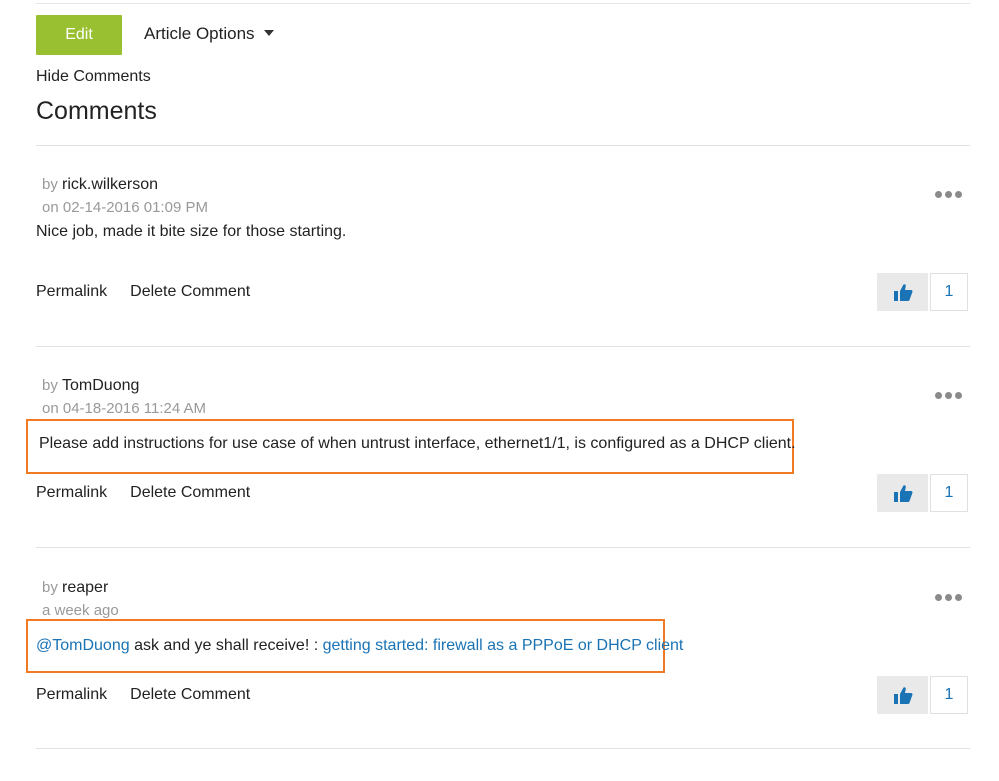  What do you see at coordinates (503, 3) in the screenshot?
I see `top-divider` at bounding box center [503, 3].